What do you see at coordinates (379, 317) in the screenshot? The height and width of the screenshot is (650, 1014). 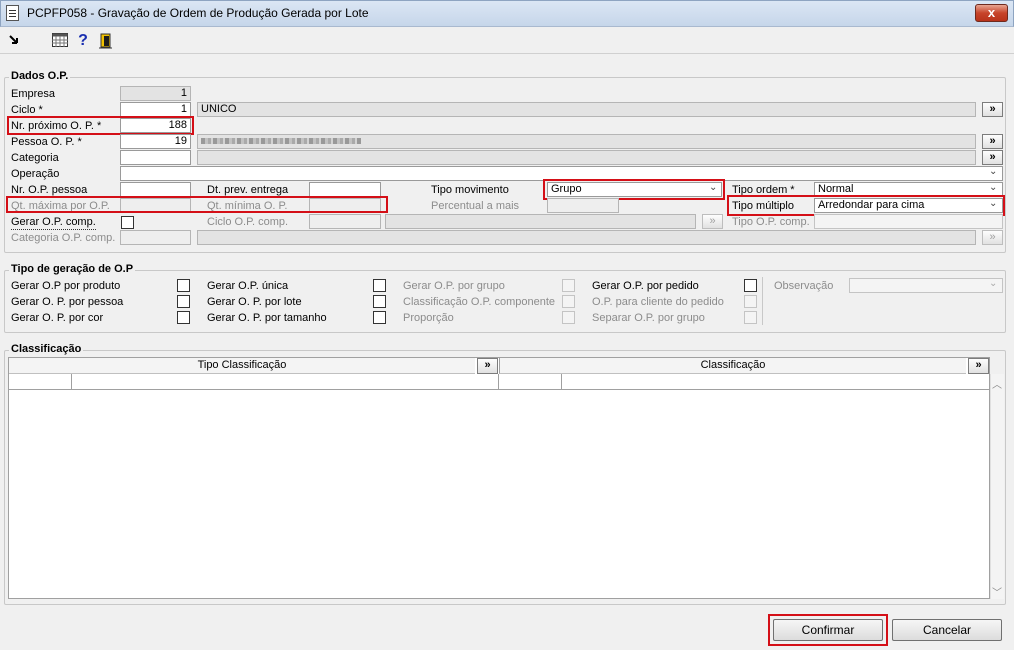 I see `por-tamanho-checkbox` at bounding box center [379, 317].